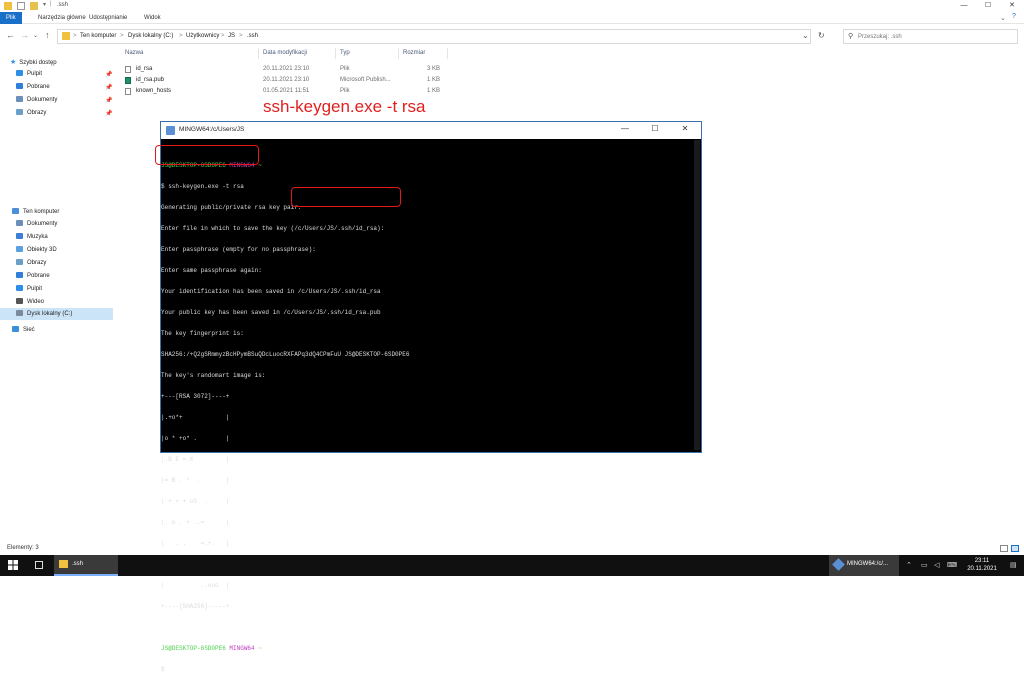 This screenshot has height=687, width=1024. Describe the element at coordinates (285, 53) in the screenshot. I see `column-header-date: Data modyfikacji` at that location.